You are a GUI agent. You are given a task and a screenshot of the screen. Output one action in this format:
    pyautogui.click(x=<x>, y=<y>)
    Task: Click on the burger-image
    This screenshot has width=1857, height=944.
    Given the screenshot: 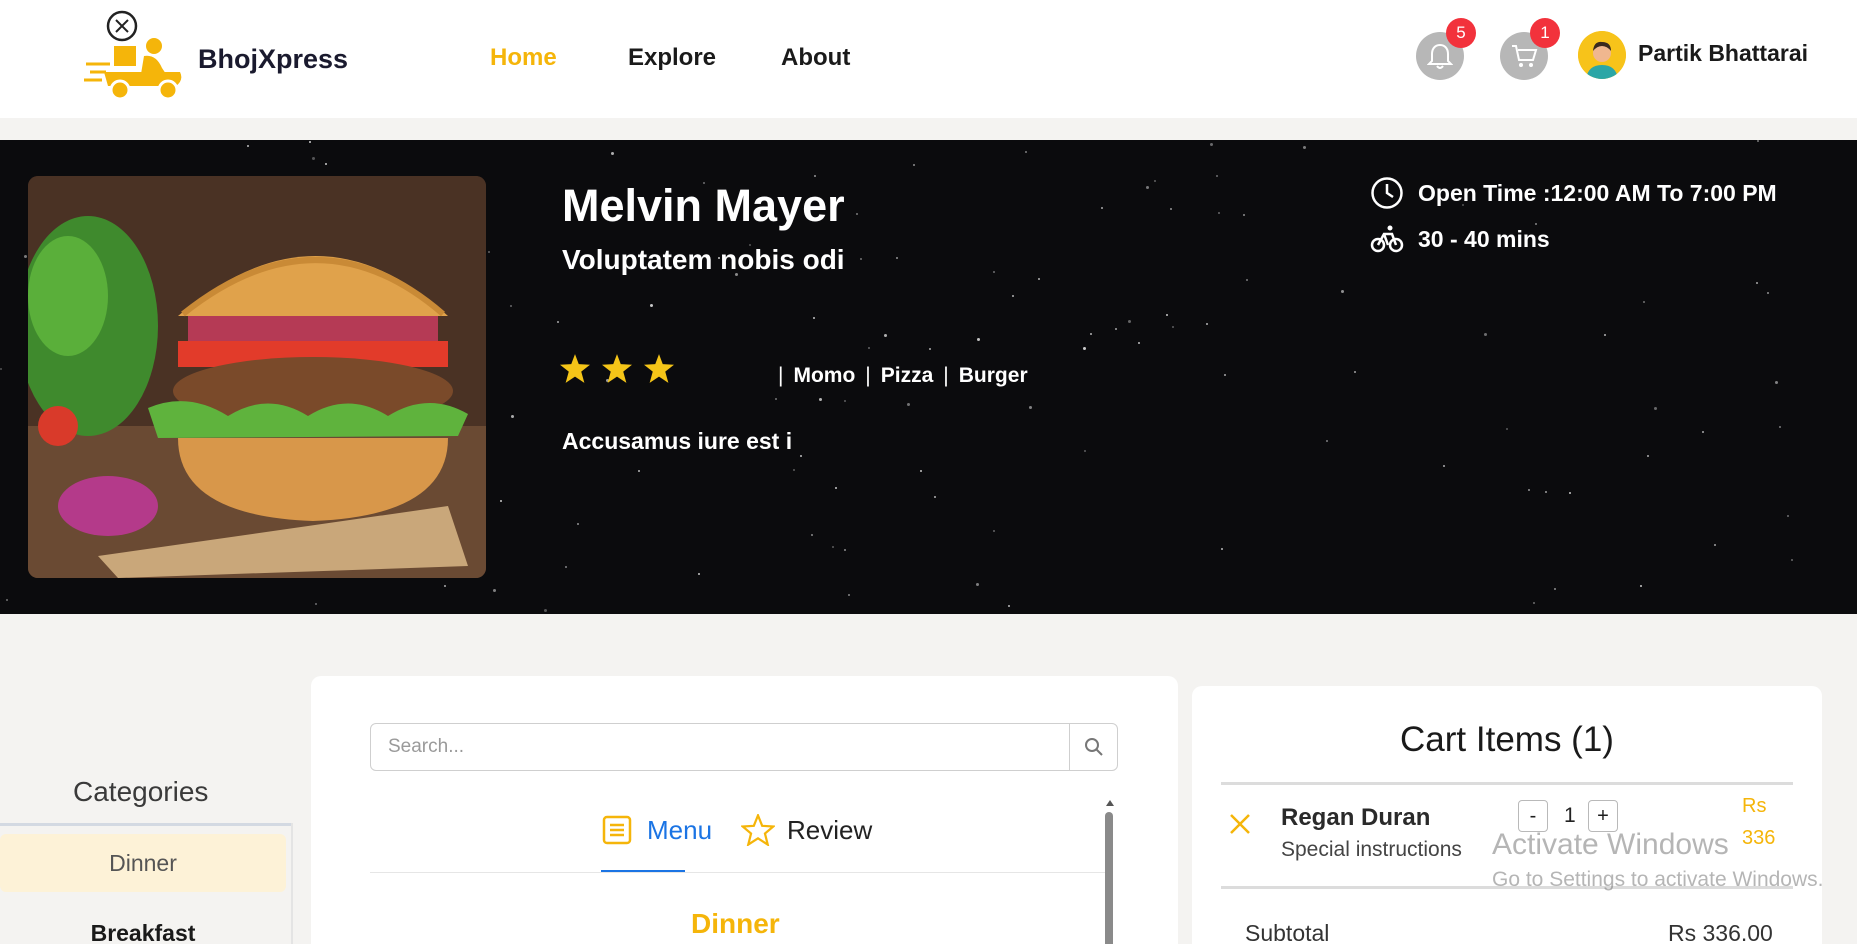 What is the action you would take?
    pyautogui.click(x=257, y=377)
    